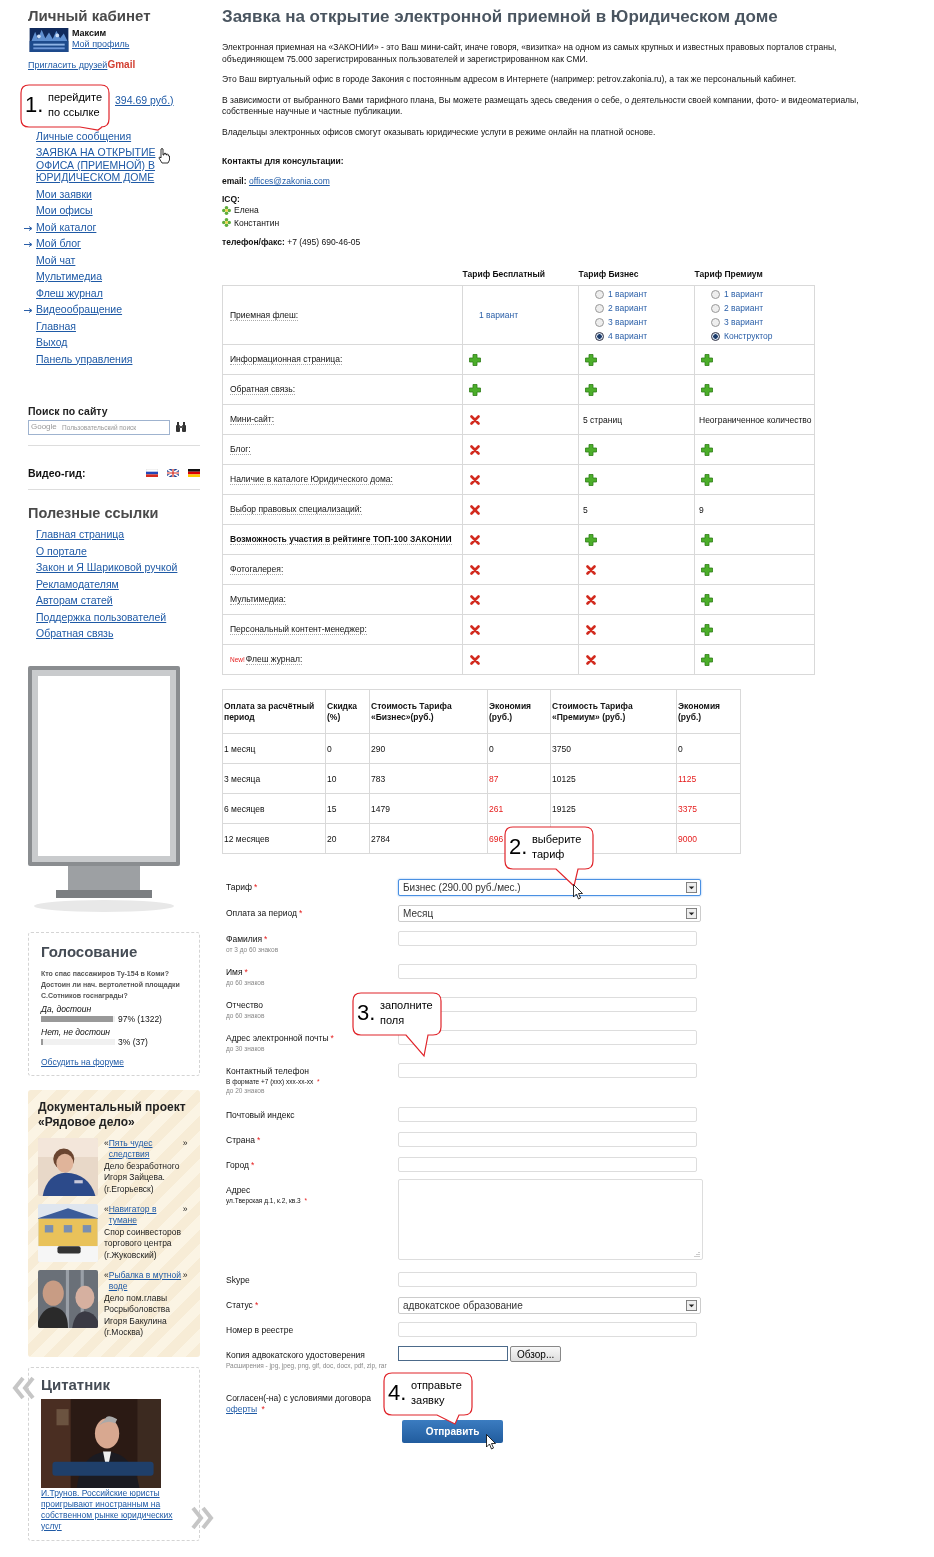 The width and height of the screenshot is (934, 1557). I want to click on submit-button: Отправить, so click(452, 1431).